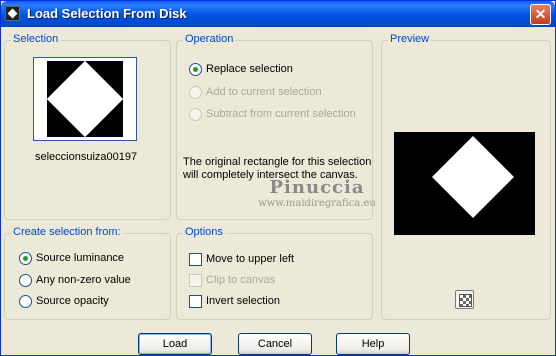  I want to click on thumbnail-left-border, so click(42, 99).